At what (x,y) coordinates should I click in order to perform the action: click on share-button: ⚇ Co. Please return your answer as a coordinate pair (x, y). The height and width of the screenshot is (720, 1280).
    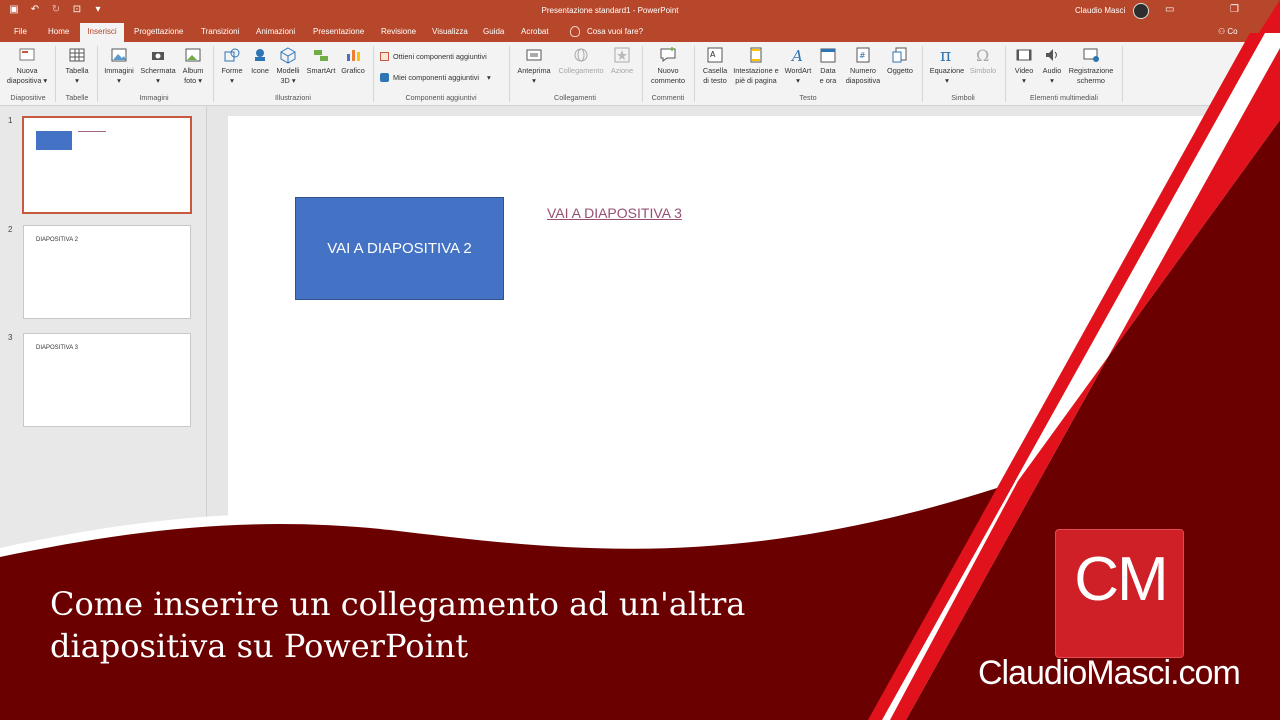
    Looking at the image, I should click on (1228, 31).